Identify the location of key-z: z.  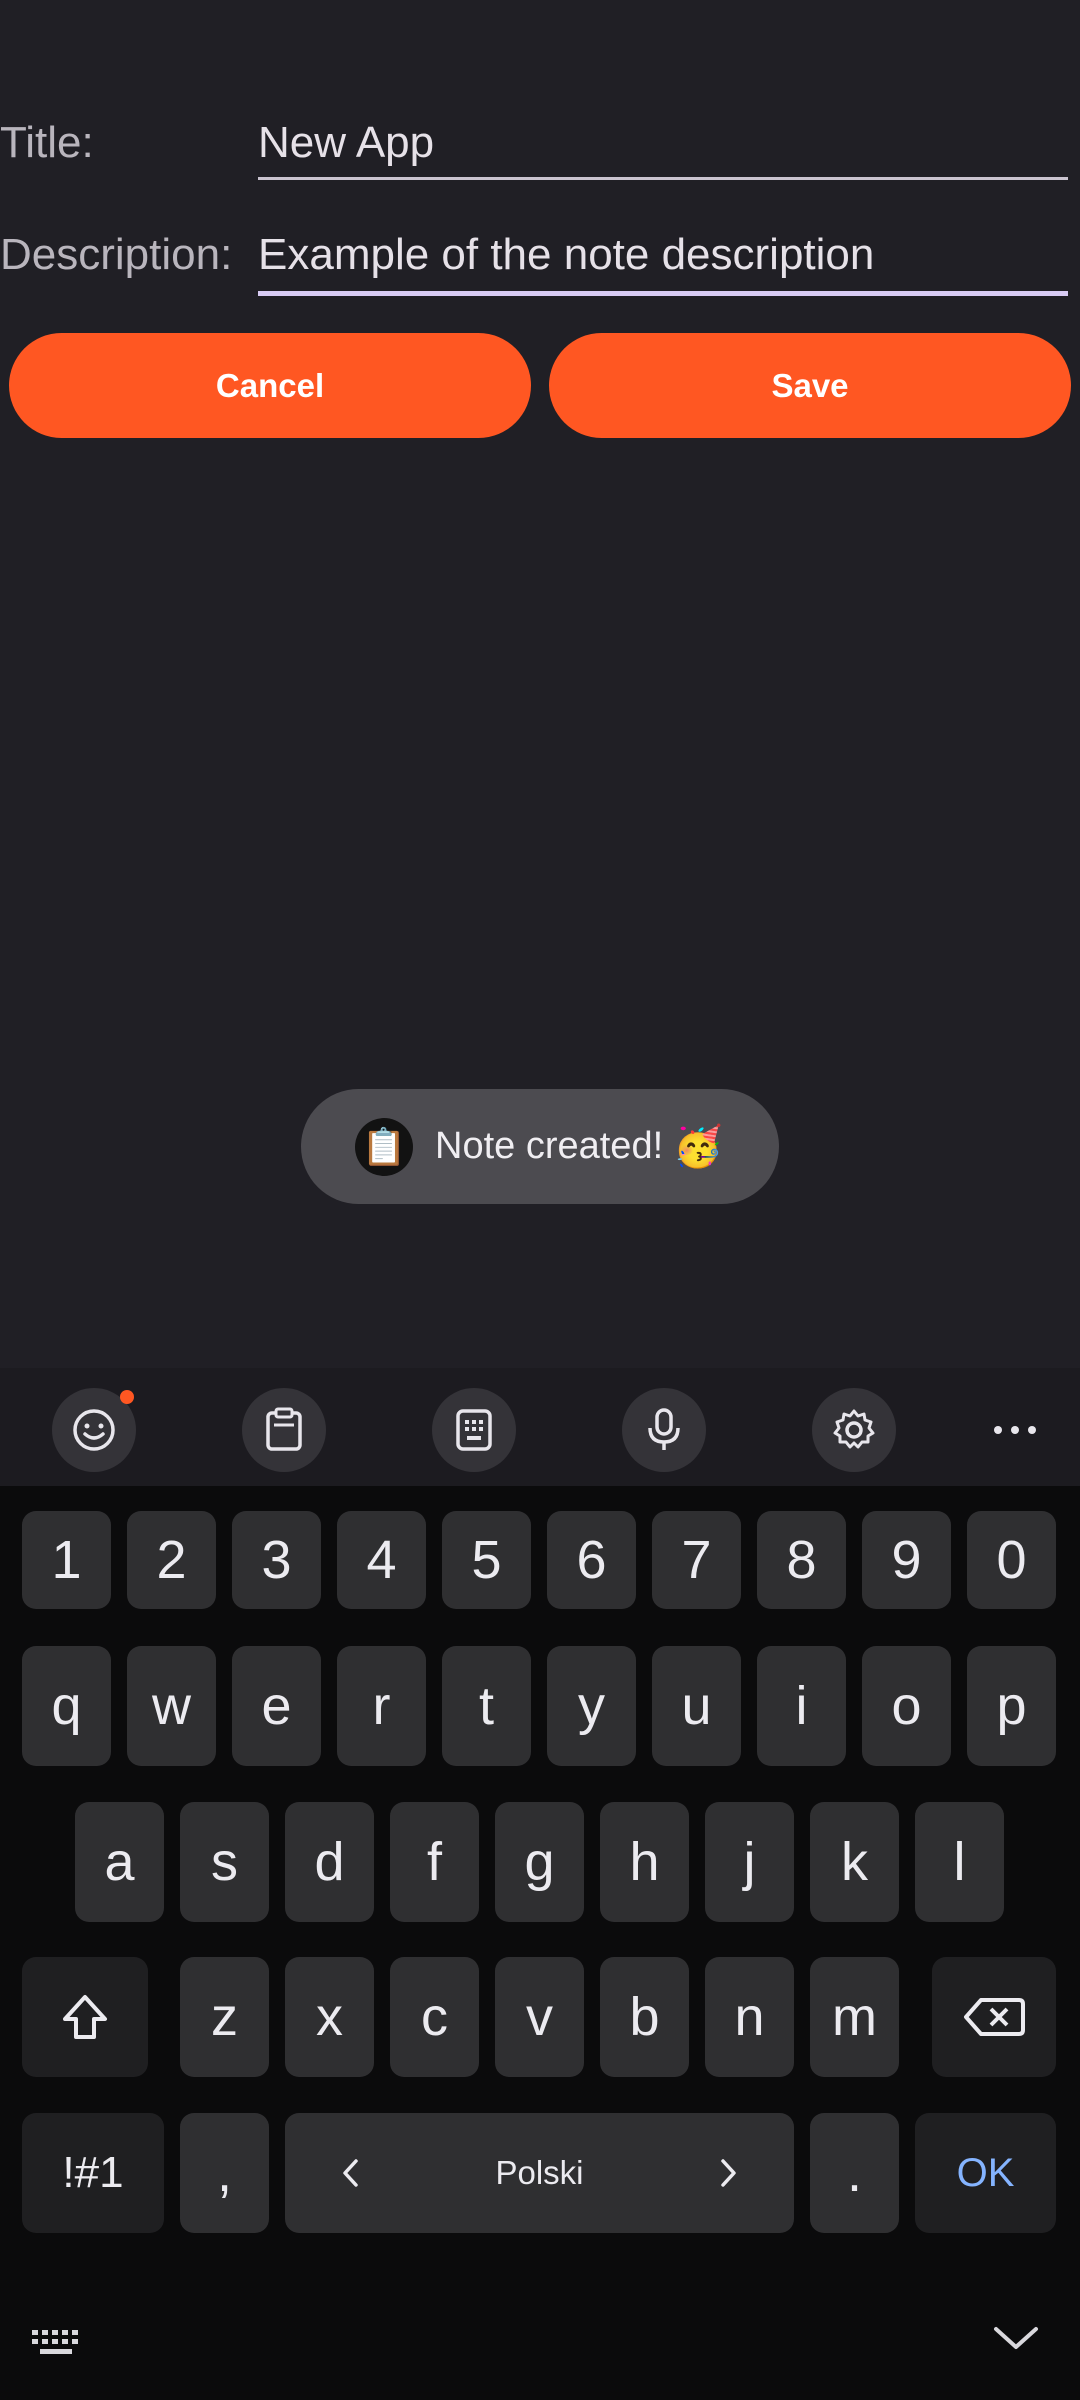
(224, 2017).